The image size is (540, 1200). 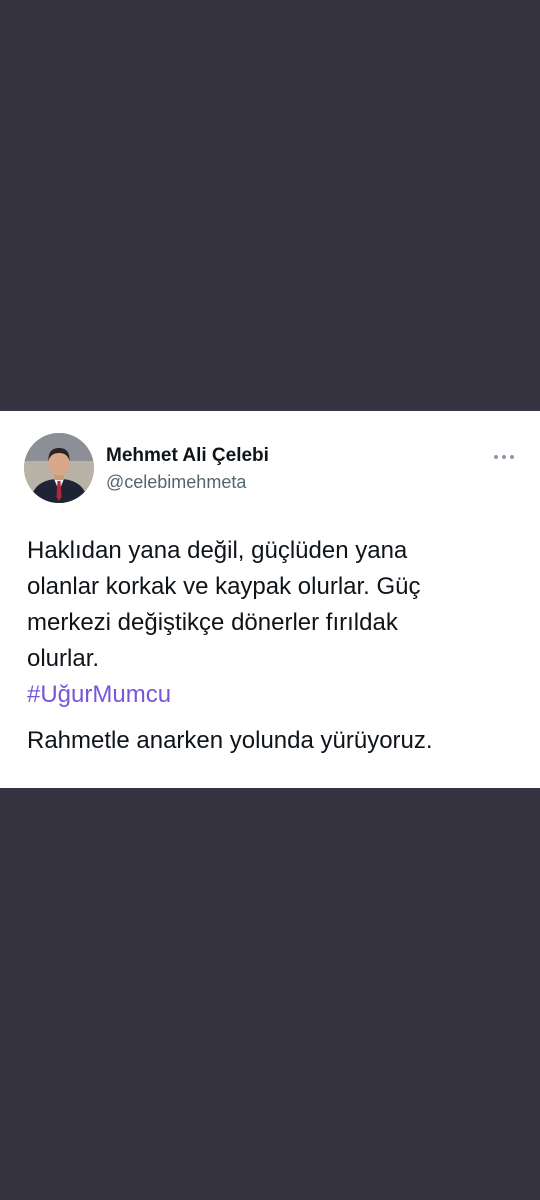 What do you see at coordinates (224, 586) in the screenshot?
I see `tweet-text-line: olanlar korkak ve kaypak olurlar. Güç` at bounding box center [224, 586].